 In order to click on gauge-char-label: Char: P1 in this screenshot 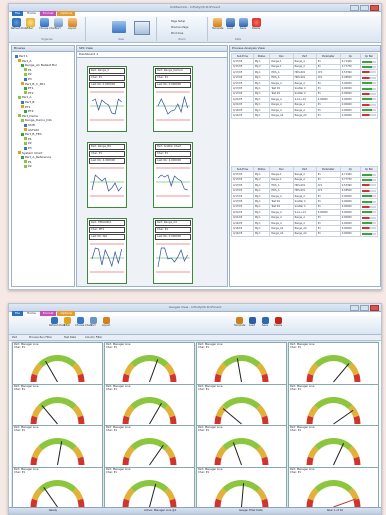, I will do `click(111, 389)`.